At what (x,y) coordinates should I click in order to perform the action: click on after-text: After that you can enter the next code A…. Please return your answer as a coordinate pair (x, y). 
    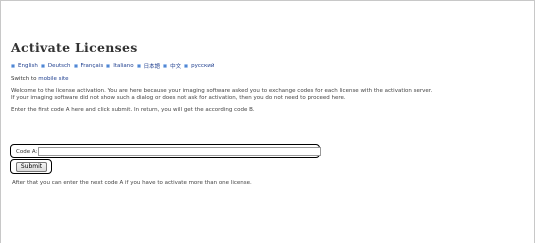
    Looking at the image, I should click on (132, 183).